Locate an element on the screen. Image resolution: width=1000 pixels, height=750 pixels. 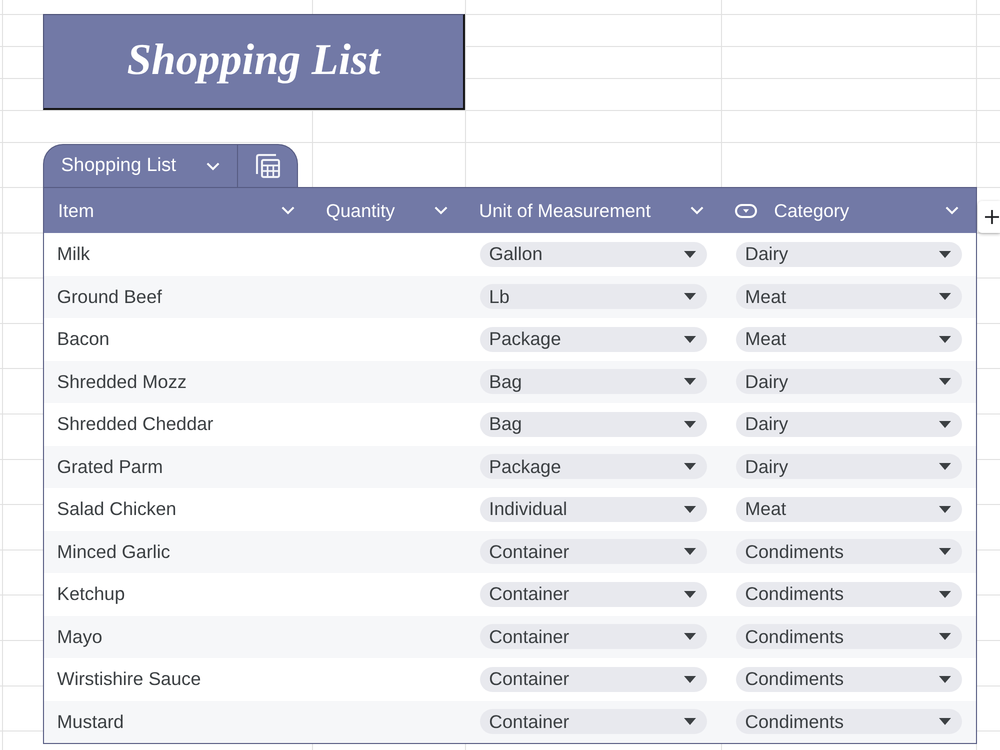
table-cell-text: Grated Parm is located at coordinates (110, 466).